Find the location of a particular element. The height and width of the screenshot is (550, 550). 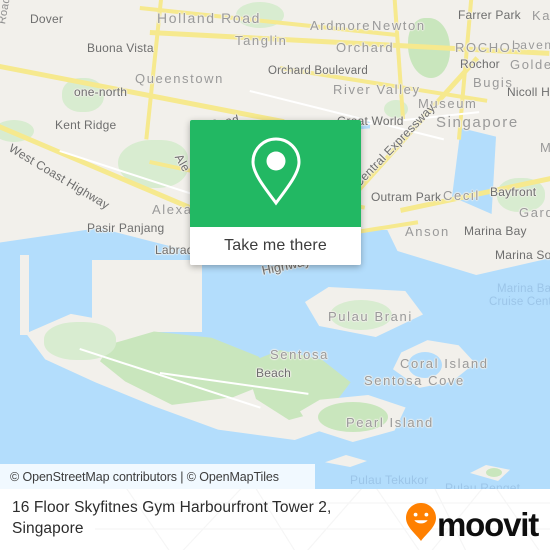

landmass-pulau-tekukor is located at coordinates (346, 461).